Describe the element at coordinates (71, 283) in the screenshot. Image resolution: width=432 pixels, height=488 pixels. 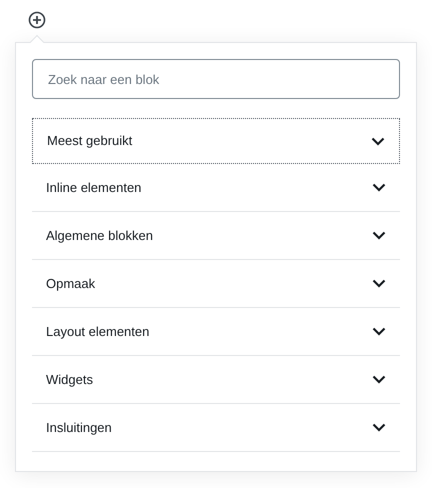
I see `panel-title: Opmaak` at that location.